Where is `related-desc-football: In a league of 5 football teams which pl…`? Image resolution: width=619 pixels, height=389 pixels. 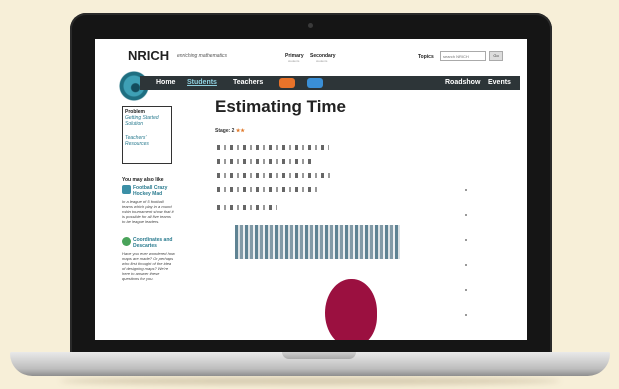 related-desc-football: In a league of 5 football teams which pl… is located at coordinates (148, 211).